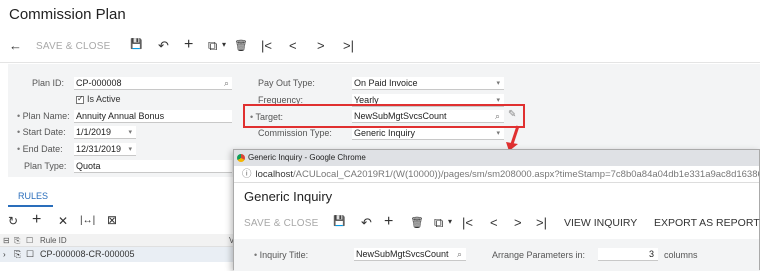 The image size is (760, 271). I want to click on inquiry-title-field: NewSubMgtSvcsCount ⌕, so click(410, 254).